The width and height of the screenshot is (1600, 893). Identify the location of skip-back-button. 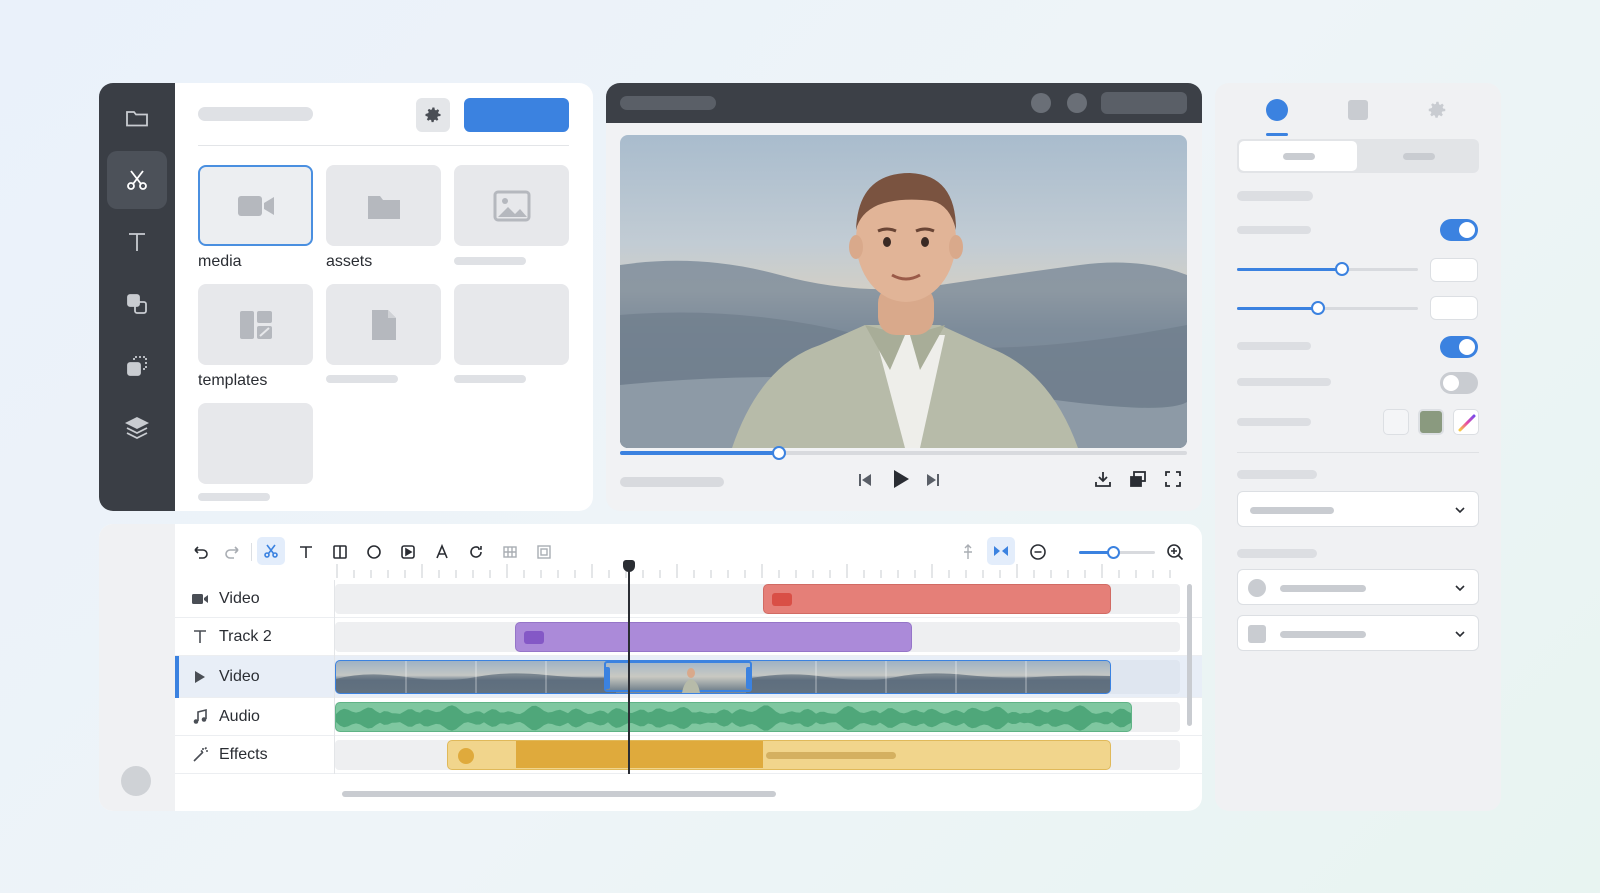
(865, 480).